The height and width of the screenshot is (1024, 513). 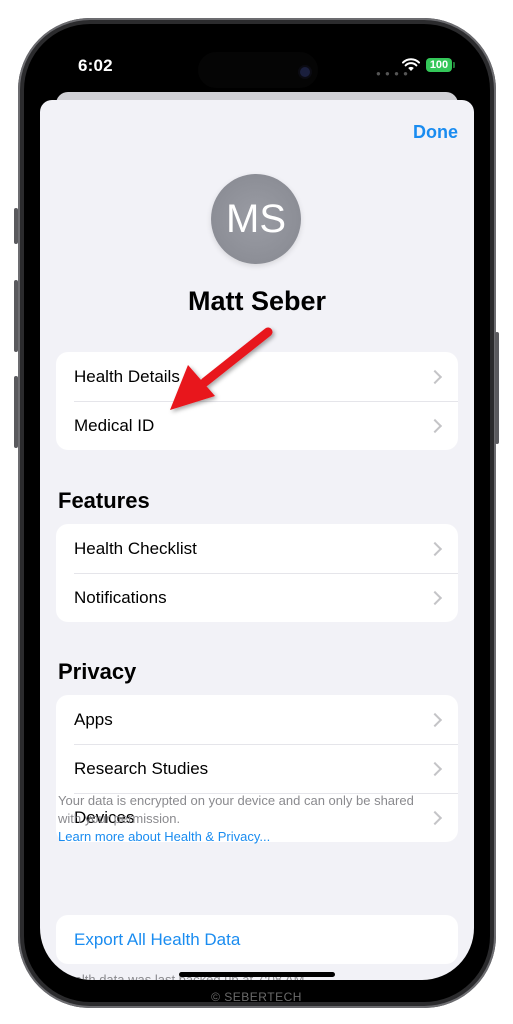 What do you see at coordinates (497, 388) in the screenshot?
I see `power-button` at bounding box center [497, 388].